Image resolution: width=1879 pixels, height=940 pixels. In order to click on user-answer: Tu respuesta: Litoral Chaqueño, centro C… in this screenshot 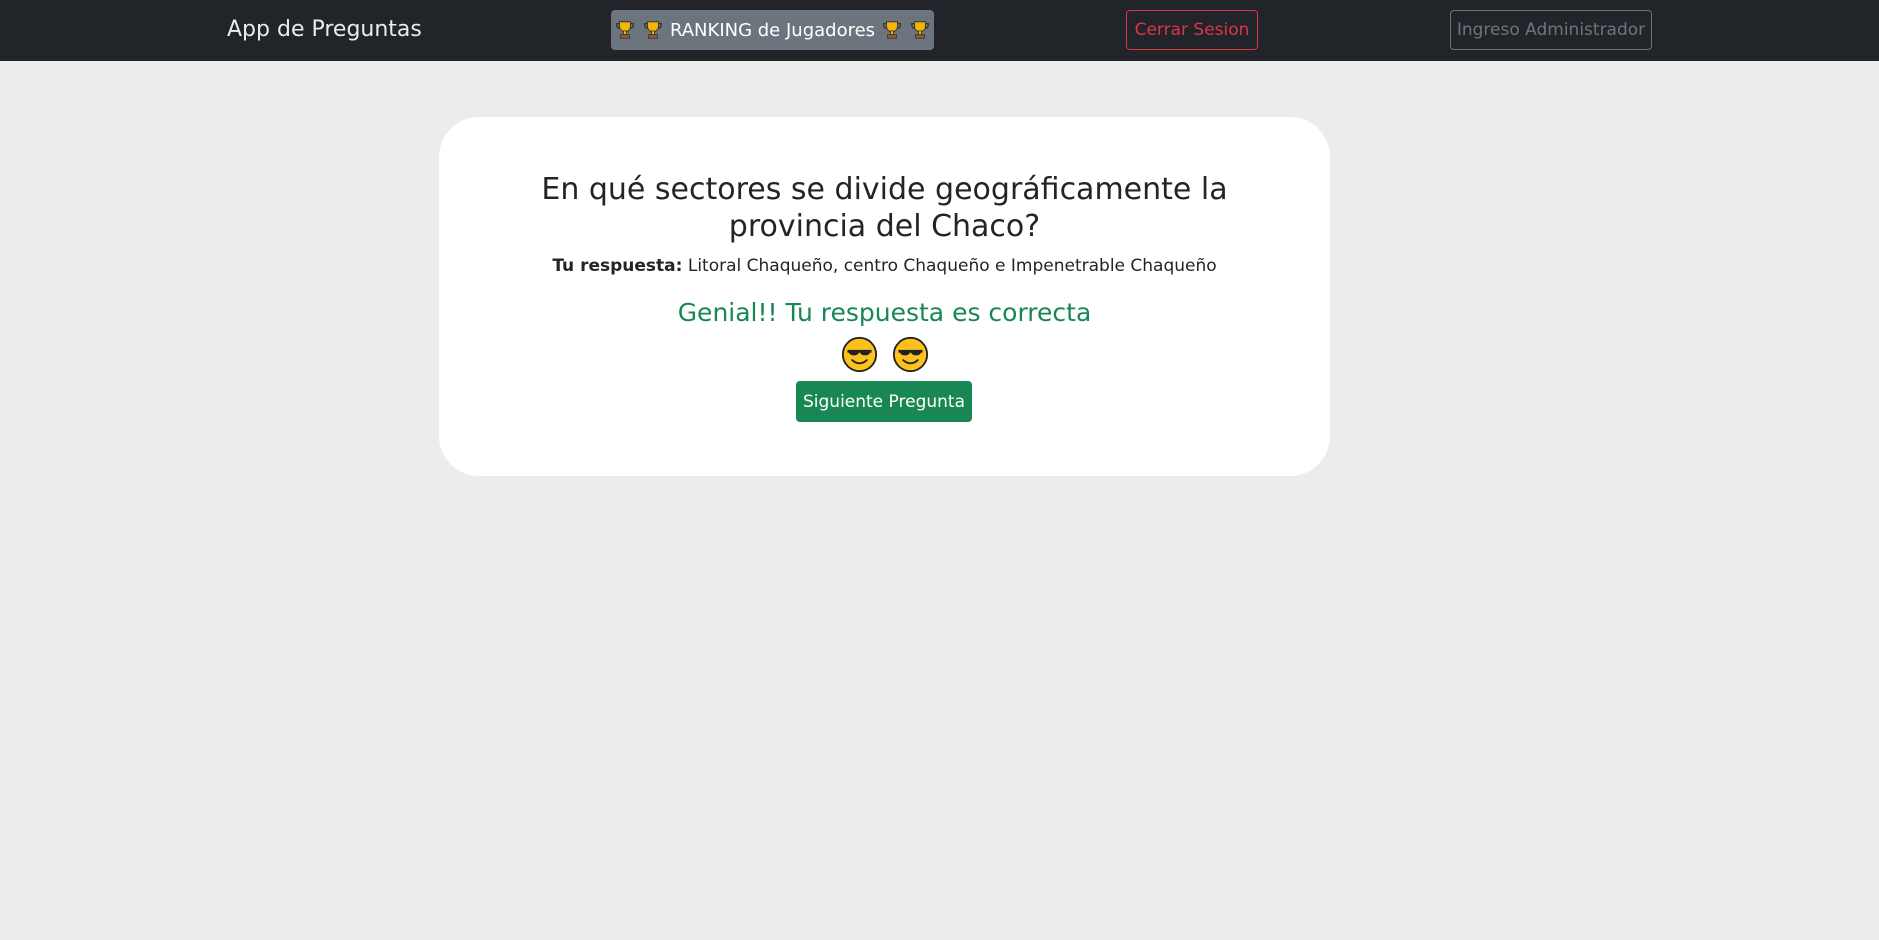, I will do `click(884, 266)`.